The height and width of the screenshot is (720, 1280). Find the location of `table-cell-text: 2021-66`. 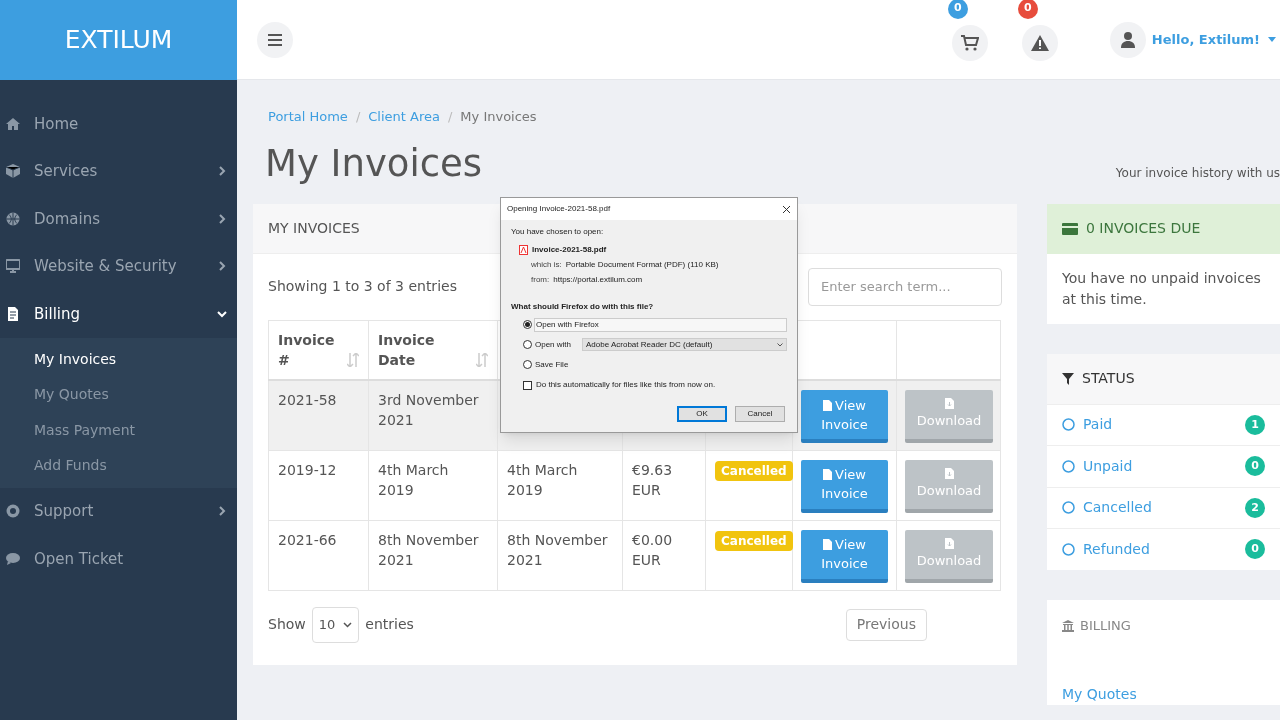

table-cell-text: 2021-66 is located at coordinates (308, 540).